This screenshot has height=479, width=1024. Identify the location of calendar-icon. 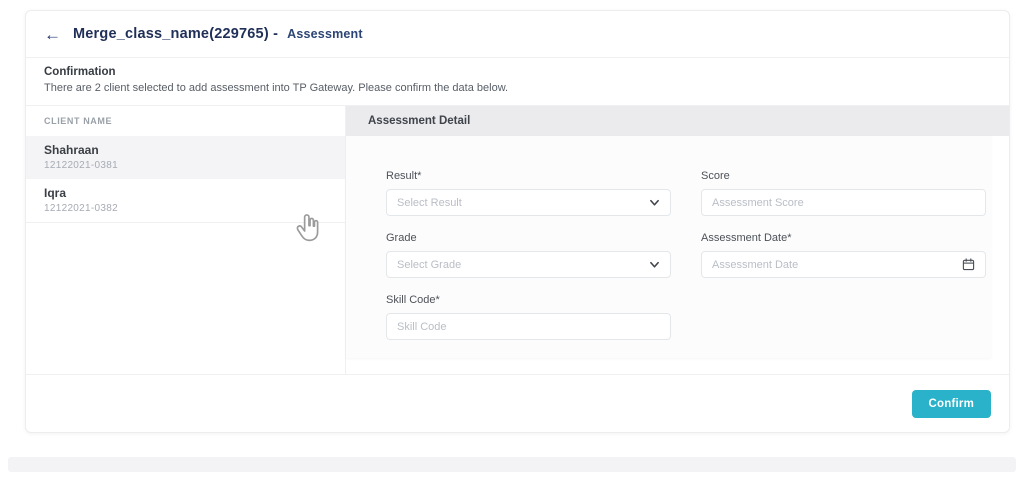
(968, 264).